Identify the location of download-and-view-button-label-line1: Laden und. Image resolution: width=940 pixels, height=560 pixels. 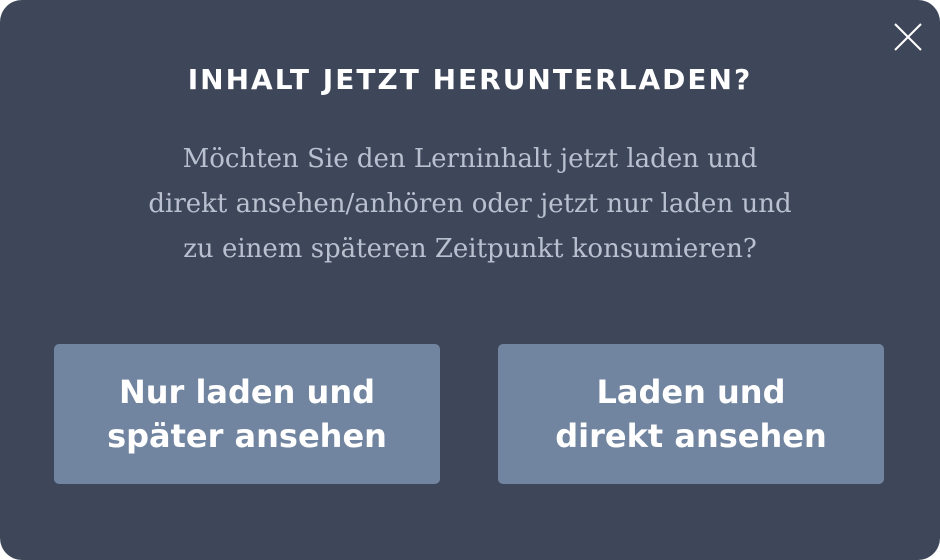
(691, 392).